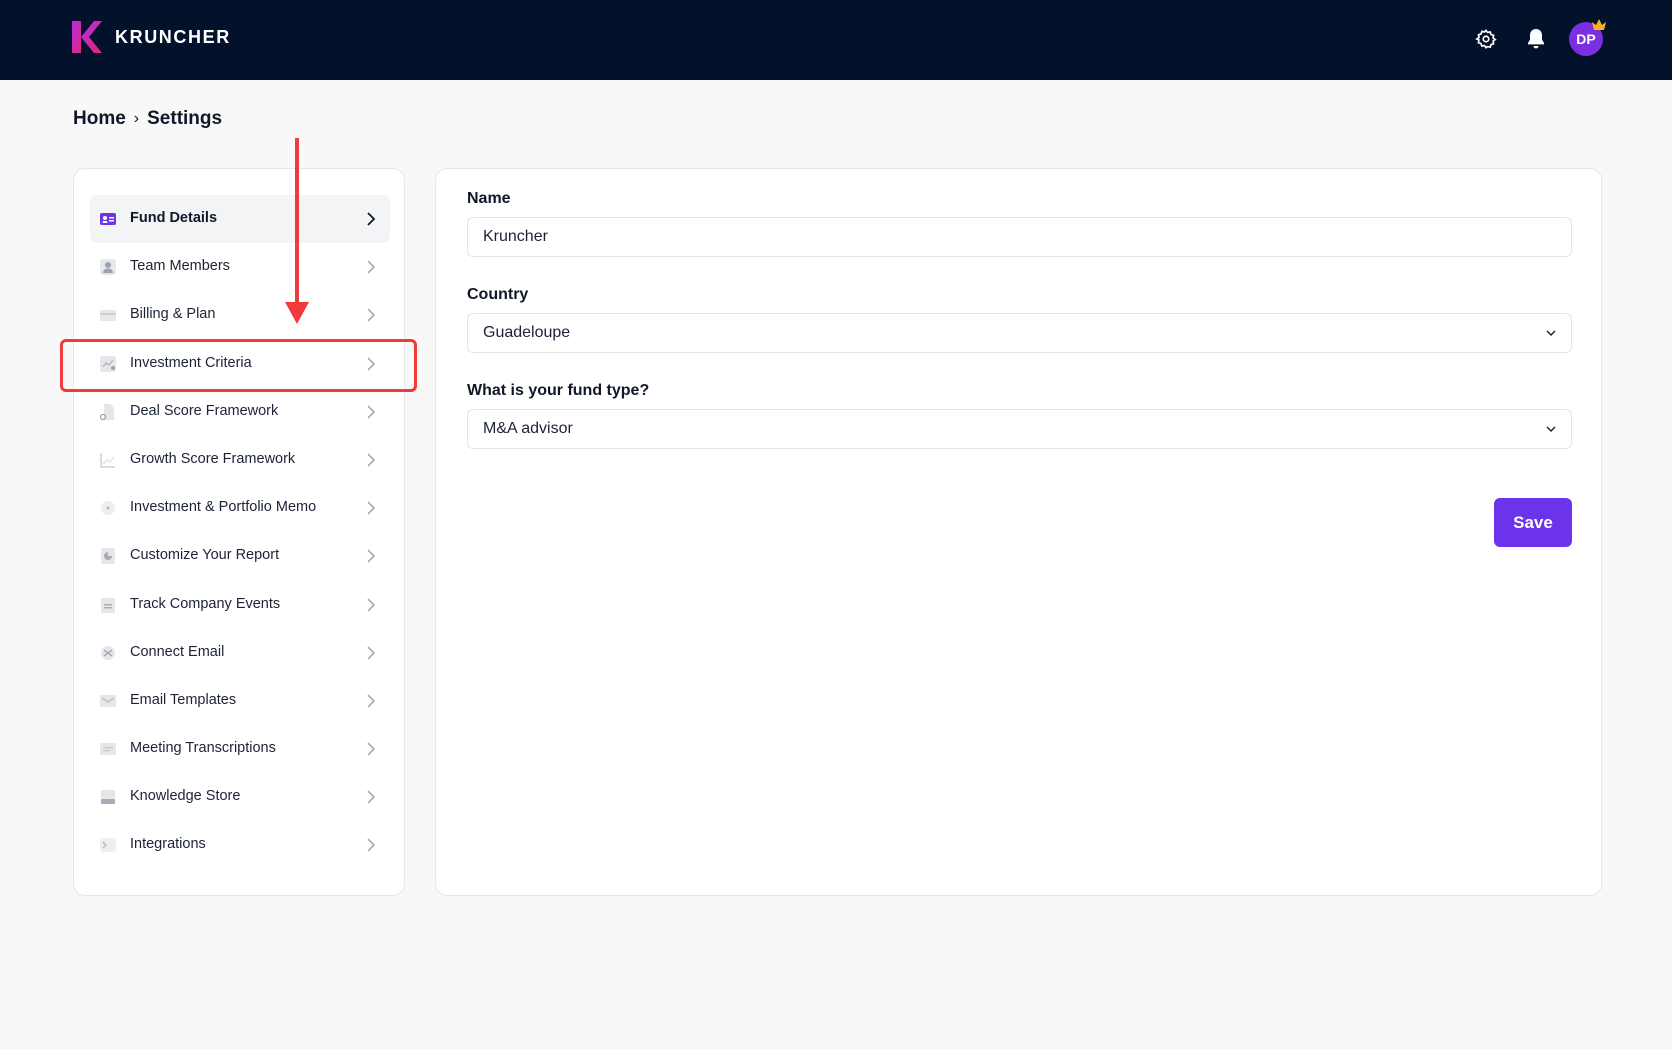 The height and width of the screenshot is (1049, 1672). Describe the element at coordinates (185, 118) in the screenshot. I see `breadcrumb-current: Settings` at that location.